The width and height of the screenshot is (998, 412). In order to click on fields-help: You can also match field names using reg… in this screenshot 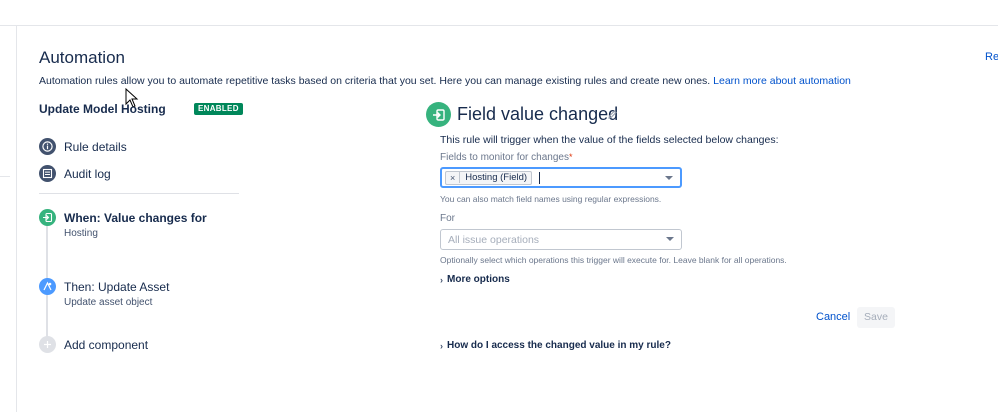, I will do `click(551, 199)`.